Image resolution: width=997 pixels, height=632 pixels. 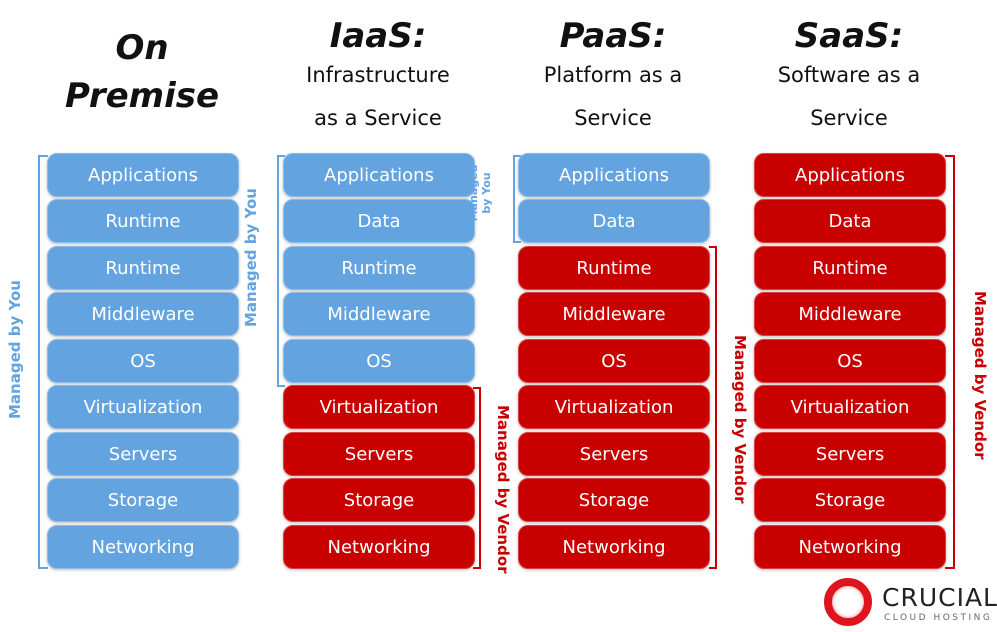 I want to click on layer-onpremise-storage: Storage, so click(x=143, y=500).